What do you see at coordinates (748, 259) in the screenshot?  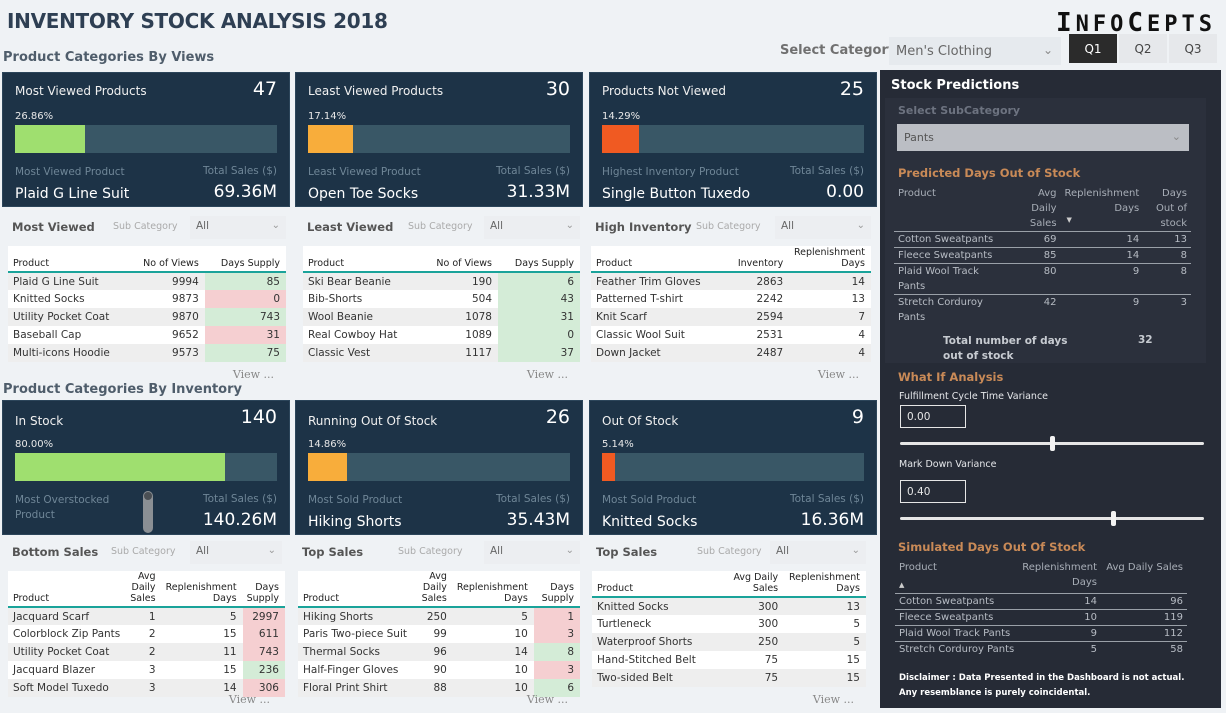 I see `column-header: Inventory` at bounding box center [748, 259].